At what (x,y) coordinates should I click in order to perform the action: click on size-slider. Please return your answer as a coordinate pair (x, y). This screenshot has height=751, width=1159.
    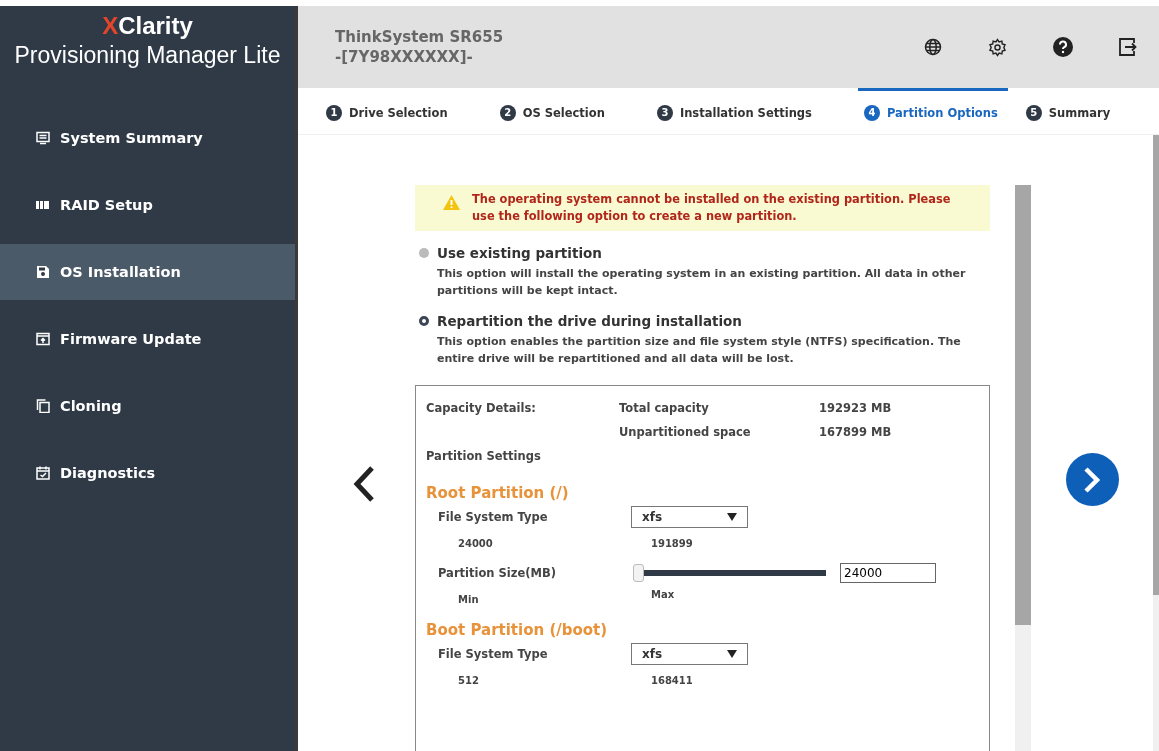
    Looking at the image, I should click on (729, 573).